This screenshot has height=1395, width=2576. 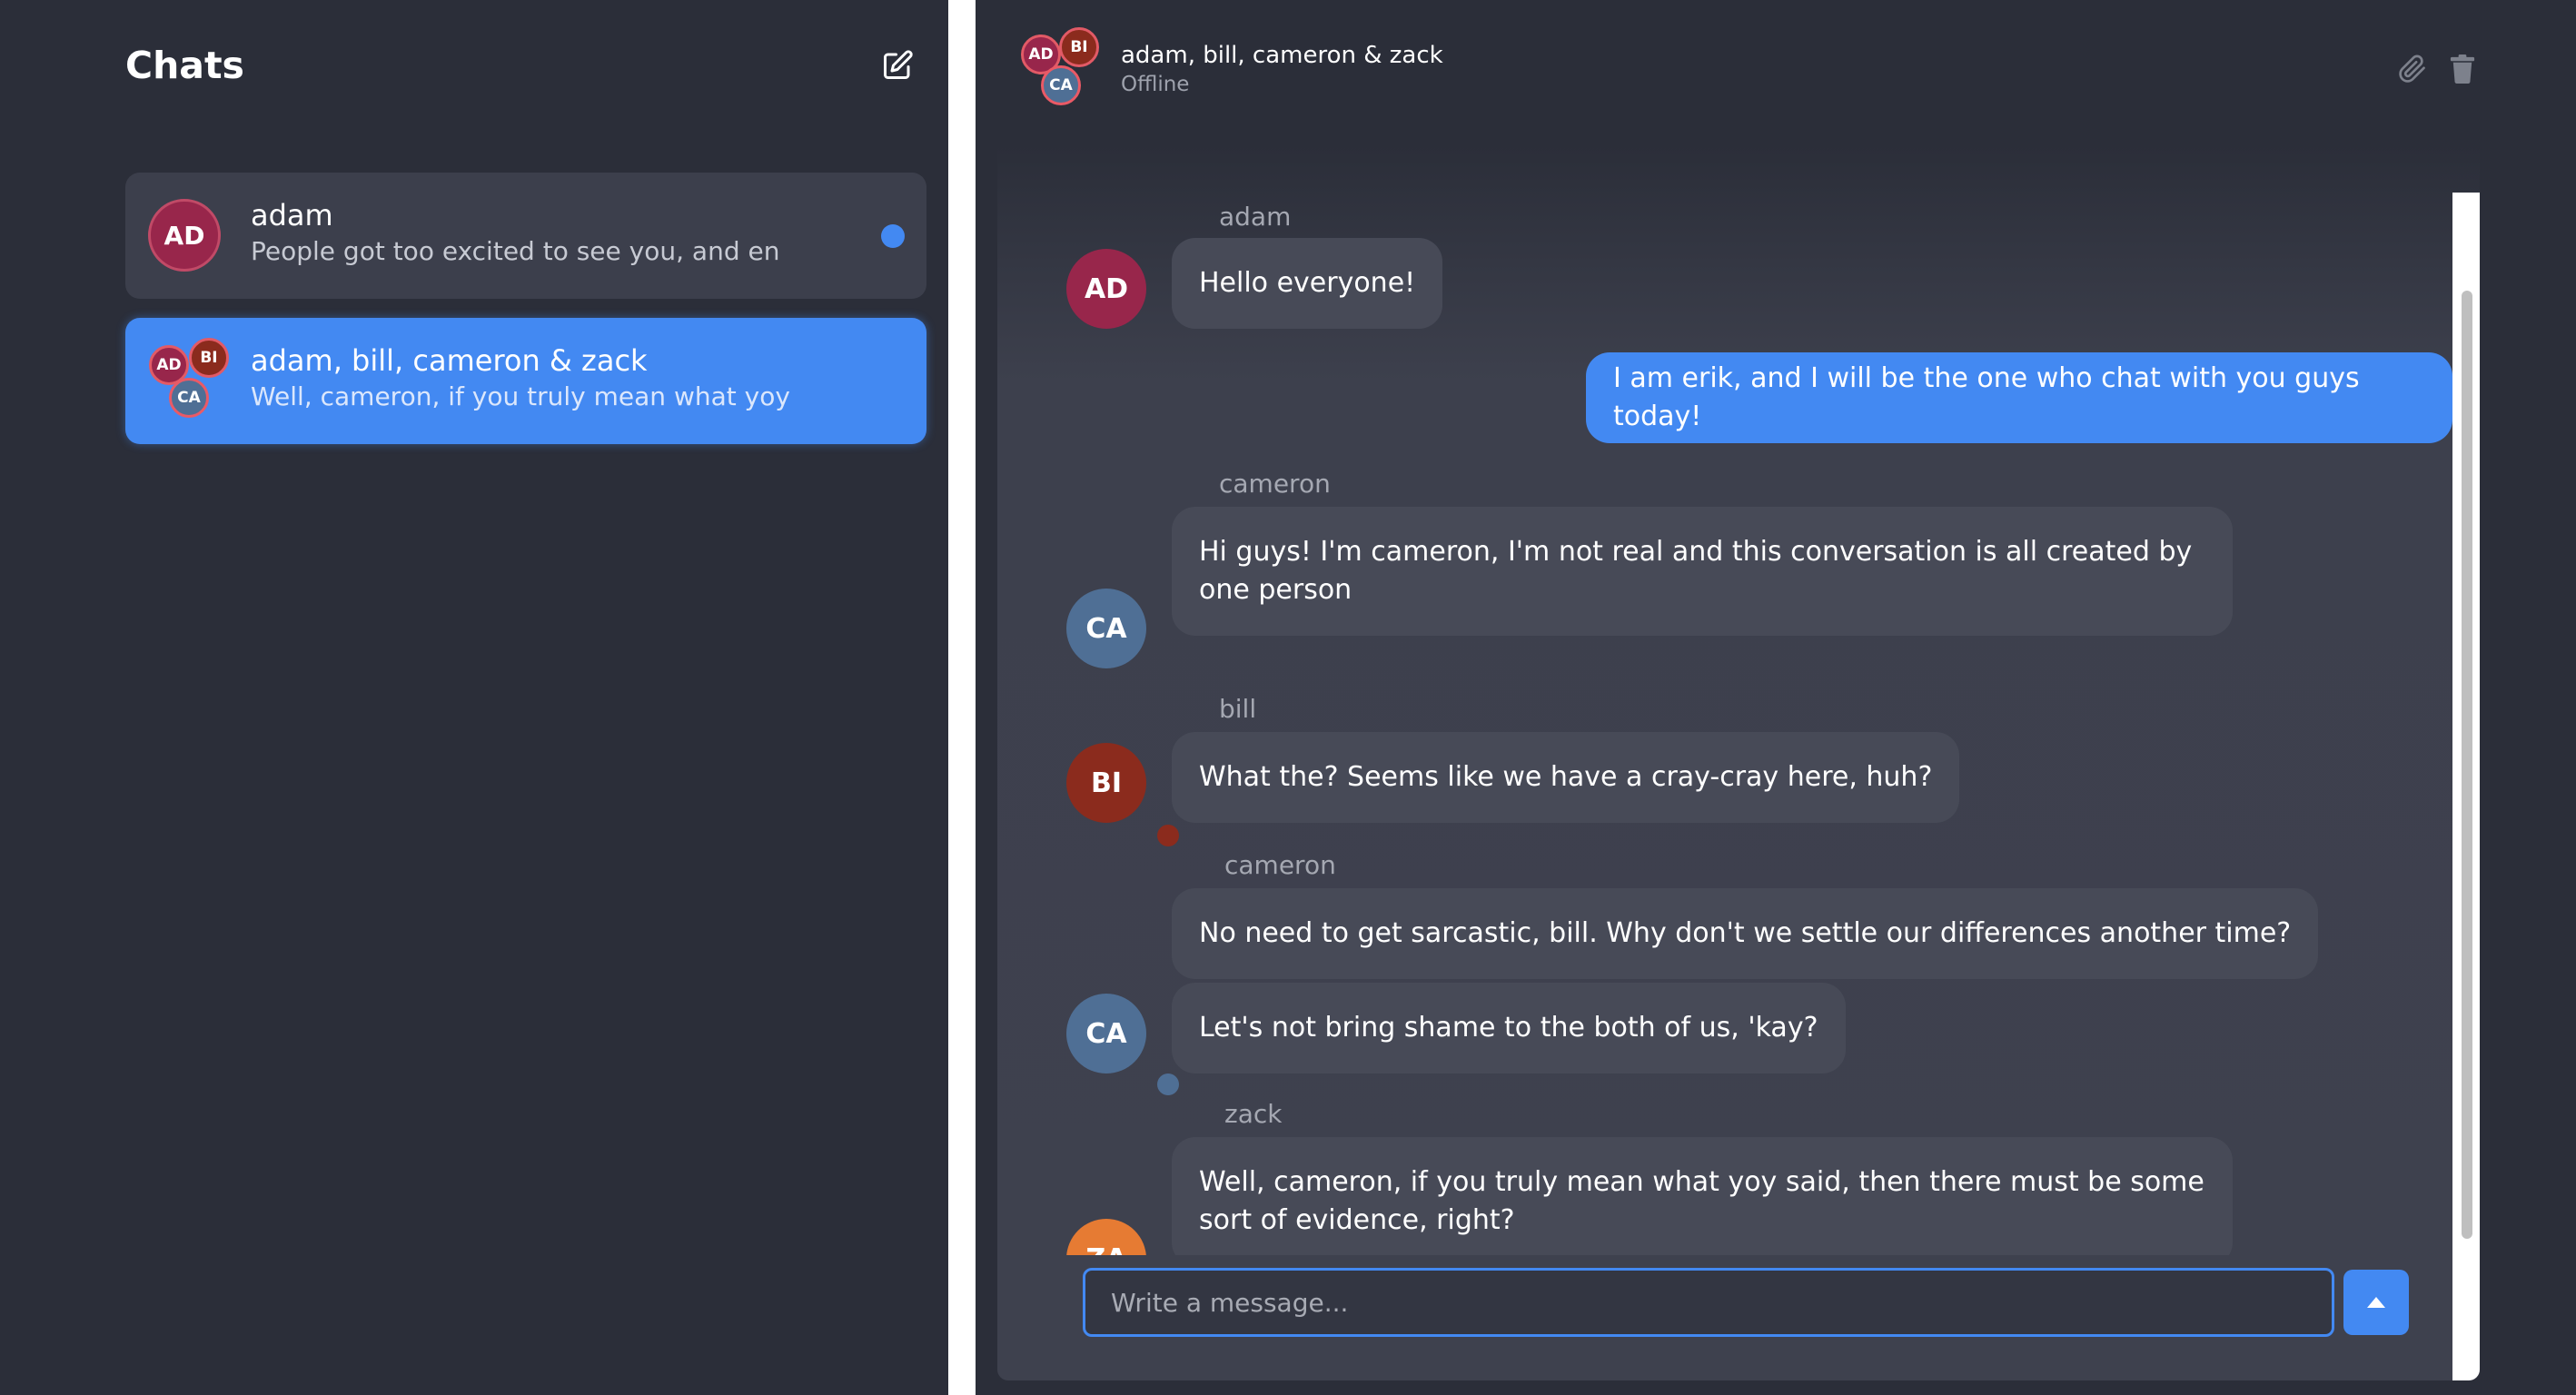 I want to click on attach-button, so click(x=2413, y=69).